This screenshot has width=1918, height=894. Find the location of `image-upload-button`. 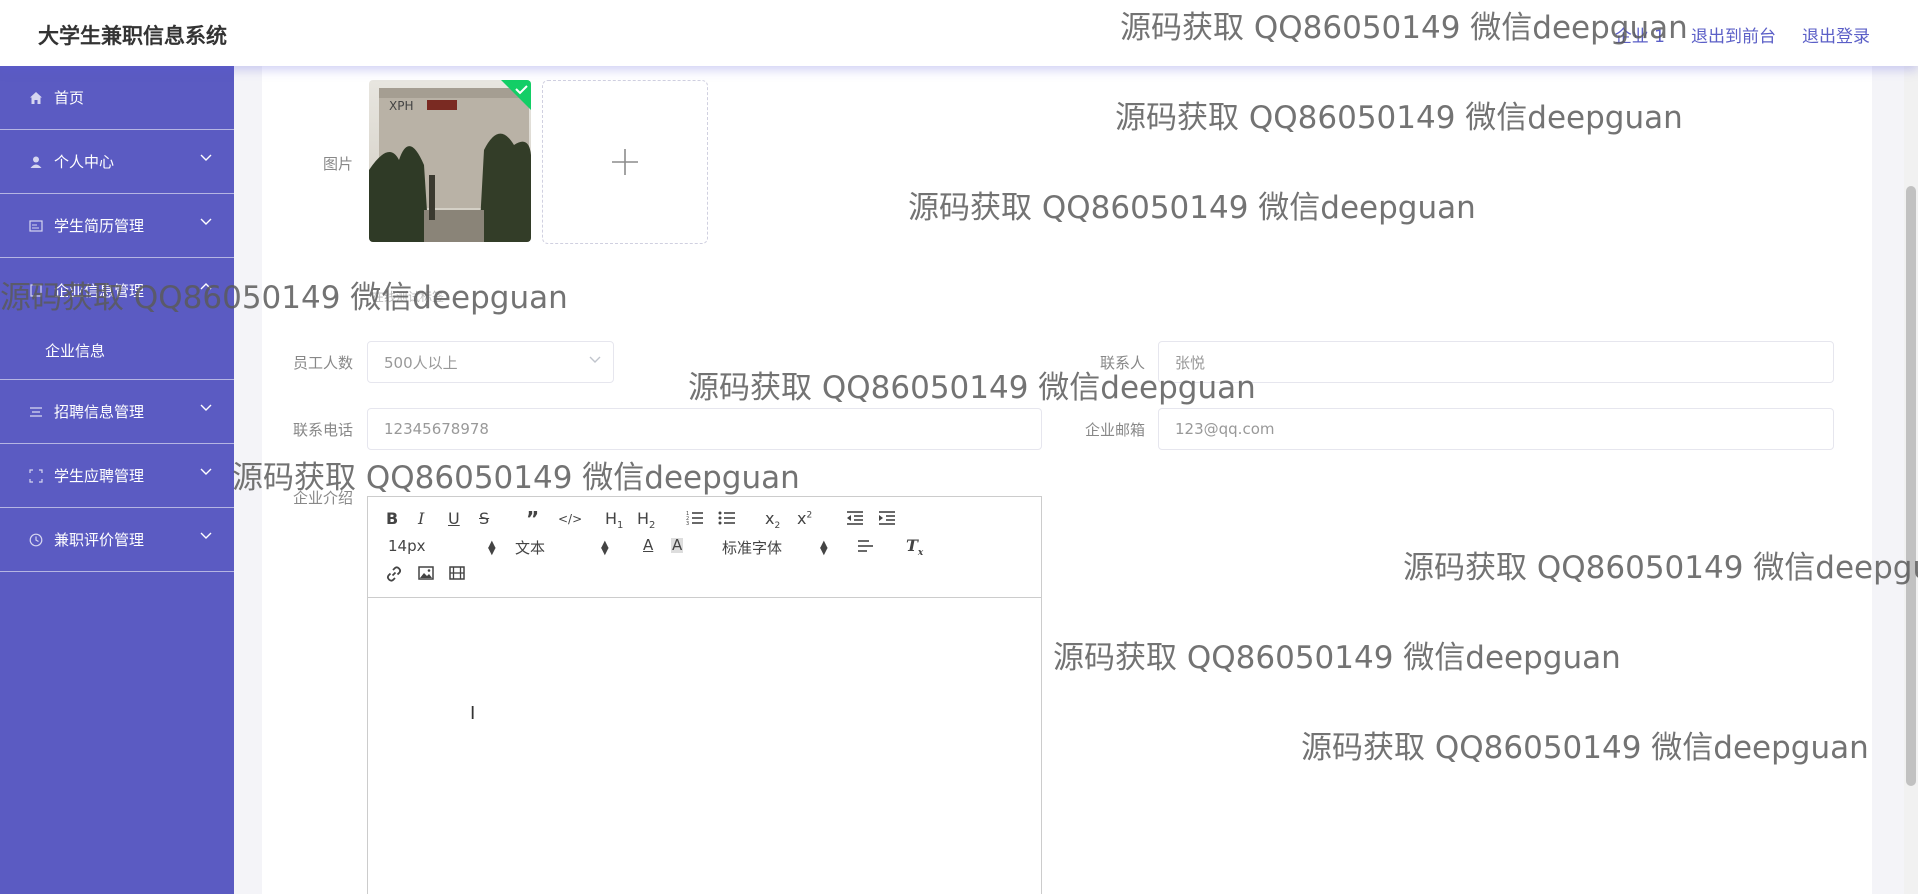

image-upload-button is located at coordinates (625, 162).